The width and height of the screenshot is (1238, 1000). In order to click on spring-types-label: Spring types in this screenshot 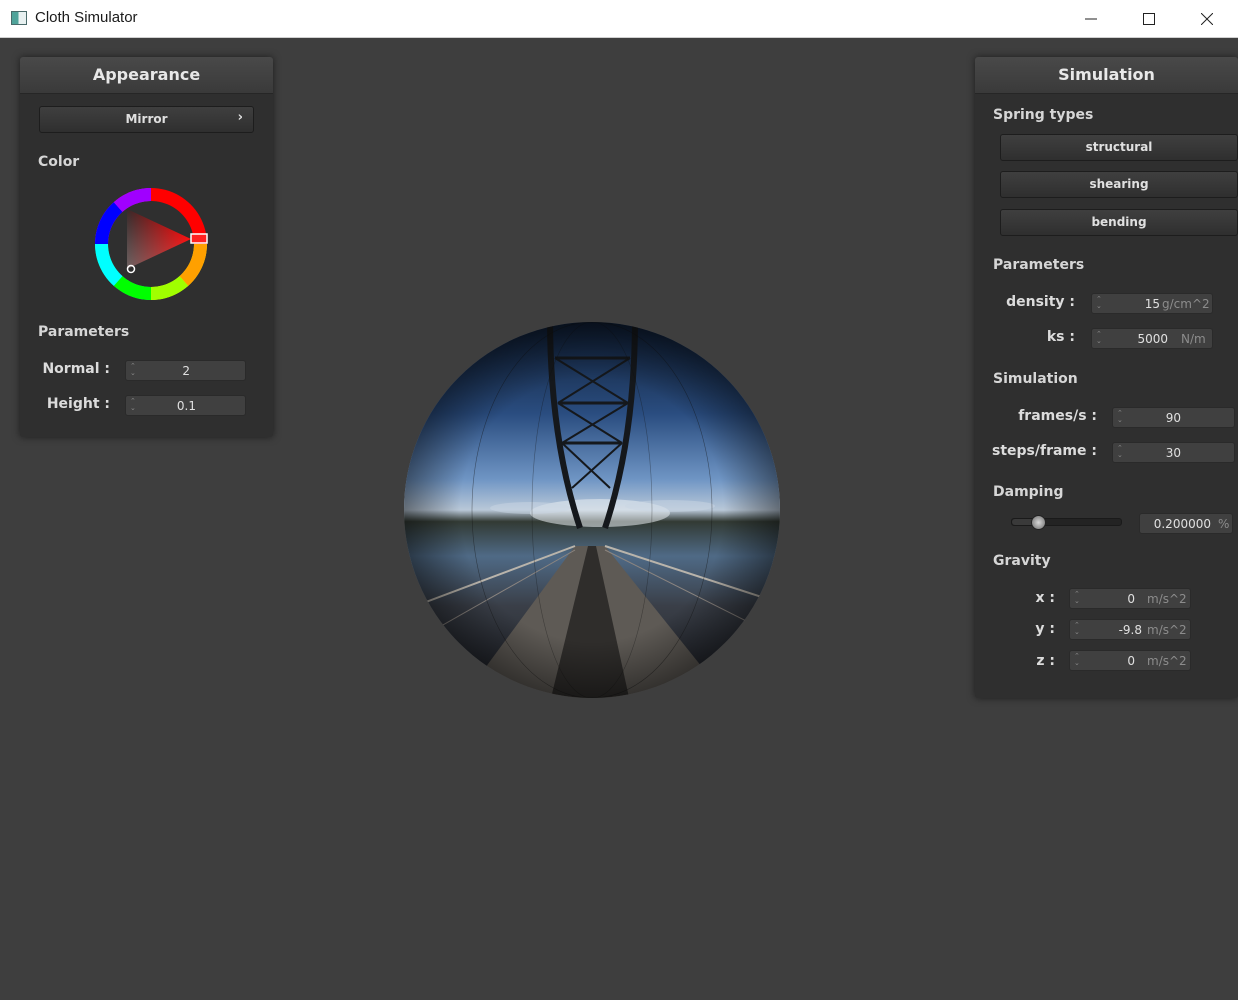, I will do `click(1043, 115)`.